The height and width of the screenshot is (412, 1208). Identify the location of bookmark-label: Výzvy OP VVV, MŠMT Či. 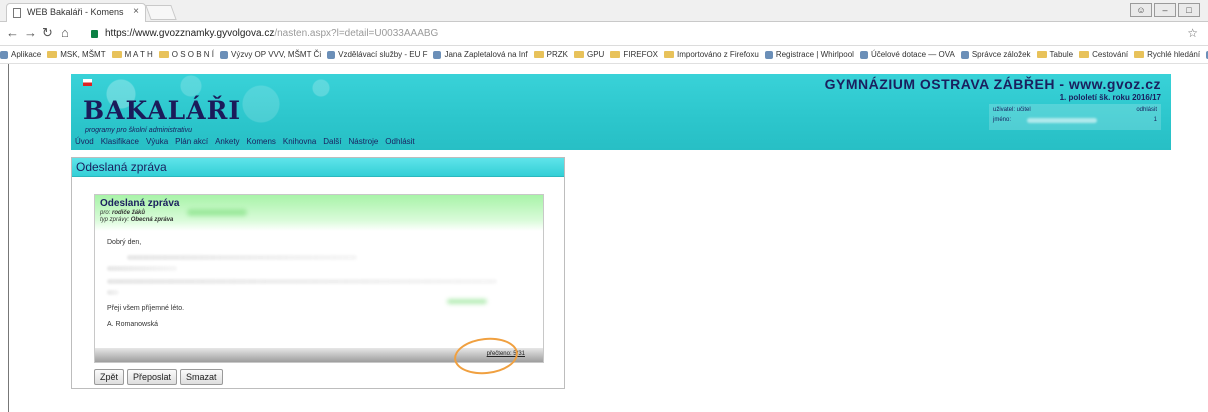
(276, 54).